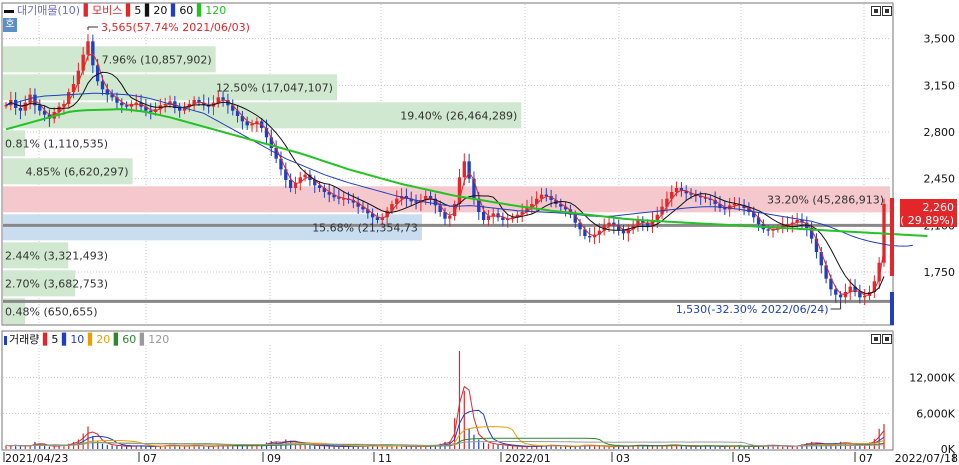 The width and height of the screenshot is (959, 465). I want to click on price-tick-label: 1,750, so click(940, 272).